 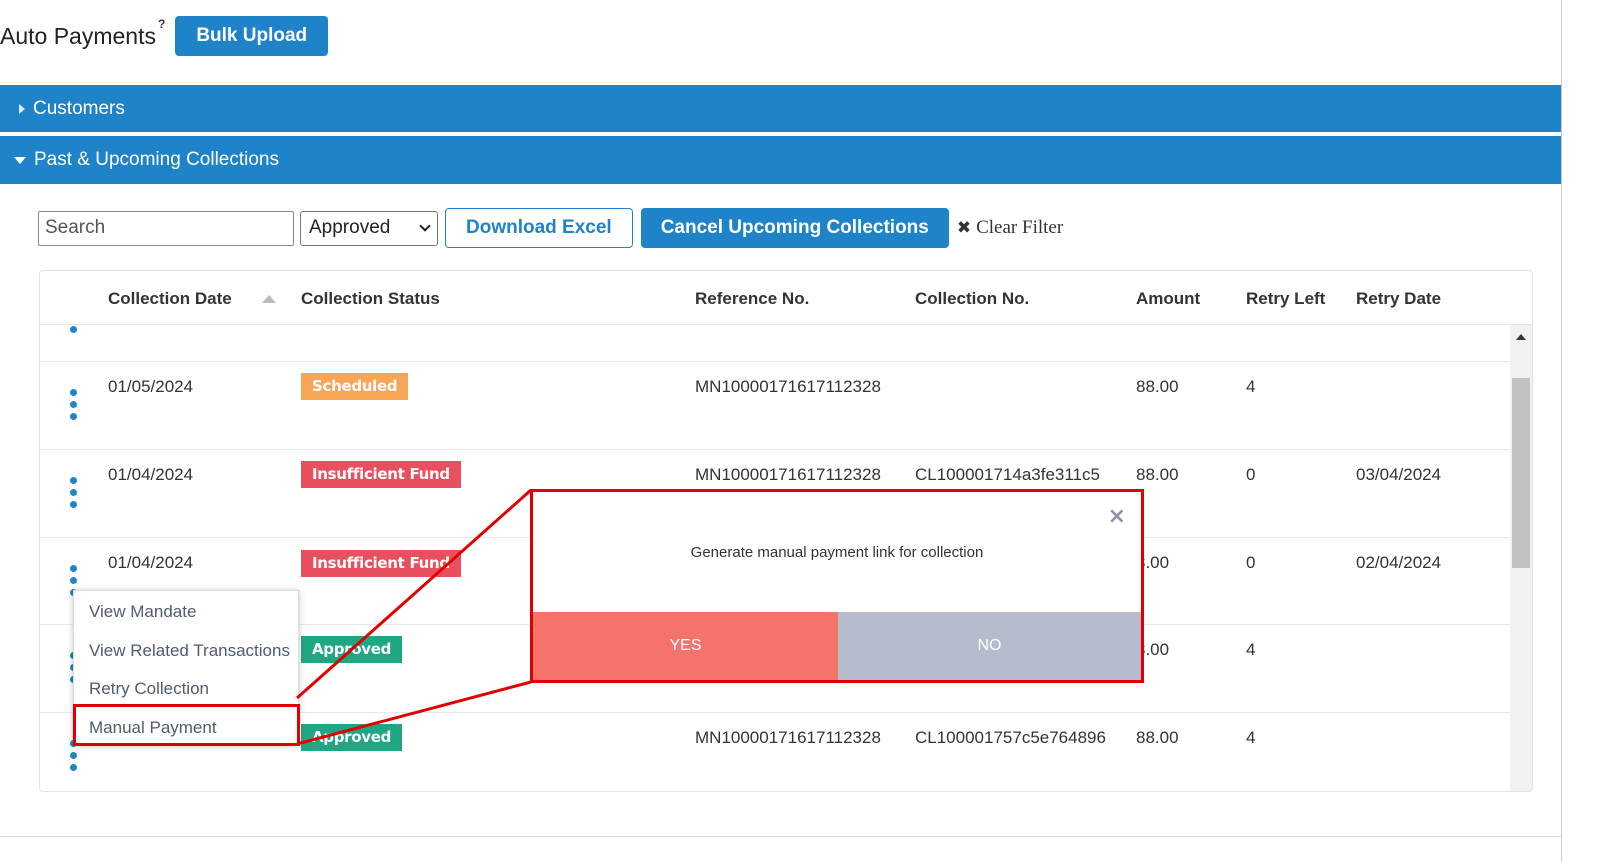 I want to click on page-header: Auto Payments ? Bulk Upload, so click(x=164, y=36).